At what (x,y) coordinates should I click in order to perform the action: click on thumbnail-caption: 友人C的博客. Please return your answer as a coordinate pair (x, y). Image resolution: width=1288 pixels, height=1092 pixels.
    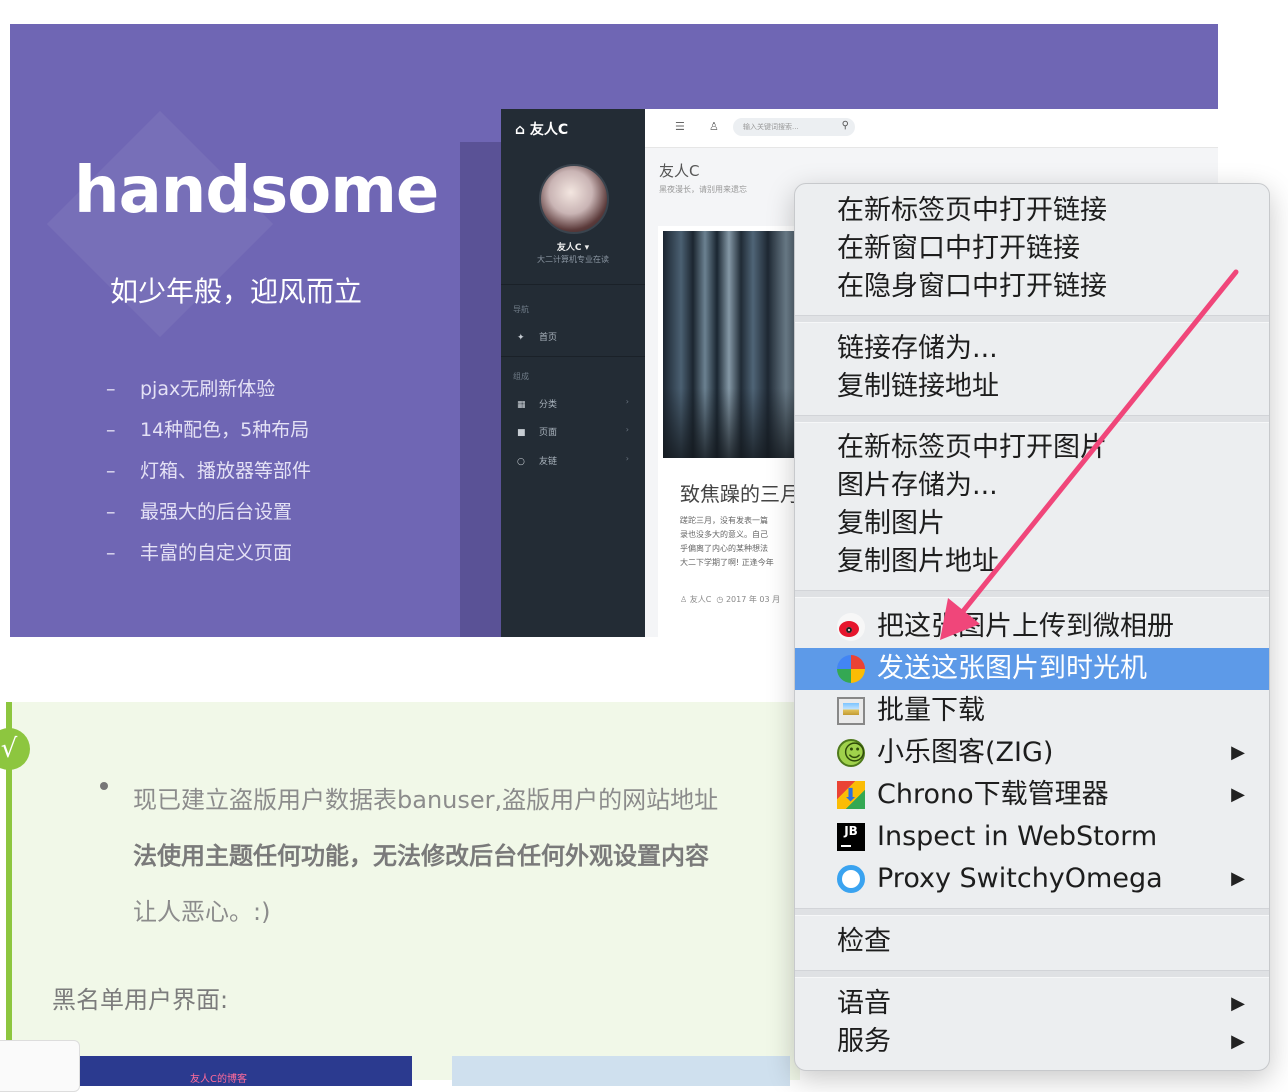
    Looking at the image, I should click on (218, 1079).